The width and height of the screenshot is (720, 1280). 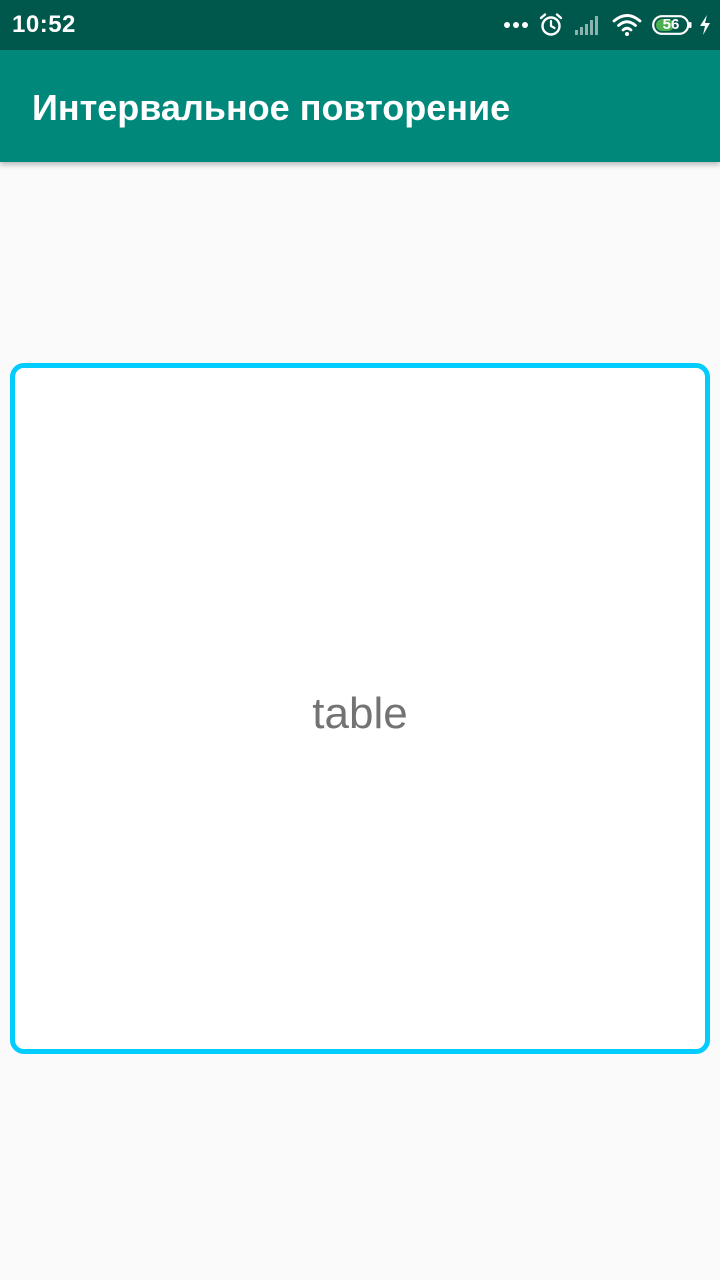 I want to click on charging-bolt-icon, so click(x=705, y=25).